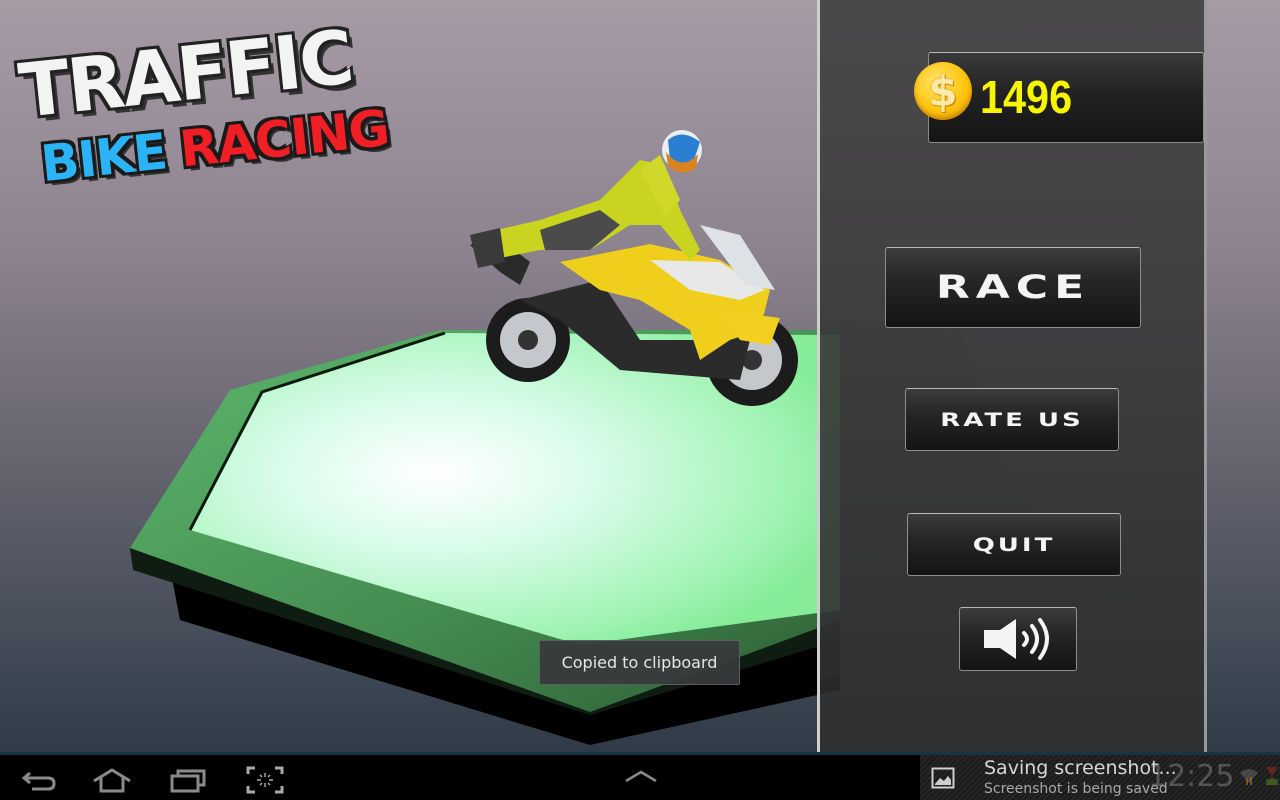  I want to click on coins-value: 1496, so click(1026, 97).